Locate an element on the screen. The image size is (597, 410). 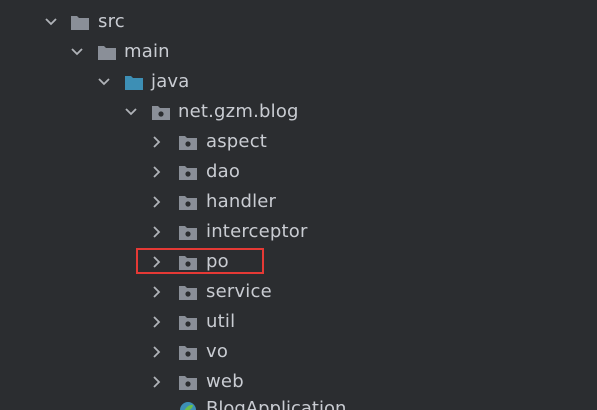
tree-node-package: handler is located at coordinates (298, 202).